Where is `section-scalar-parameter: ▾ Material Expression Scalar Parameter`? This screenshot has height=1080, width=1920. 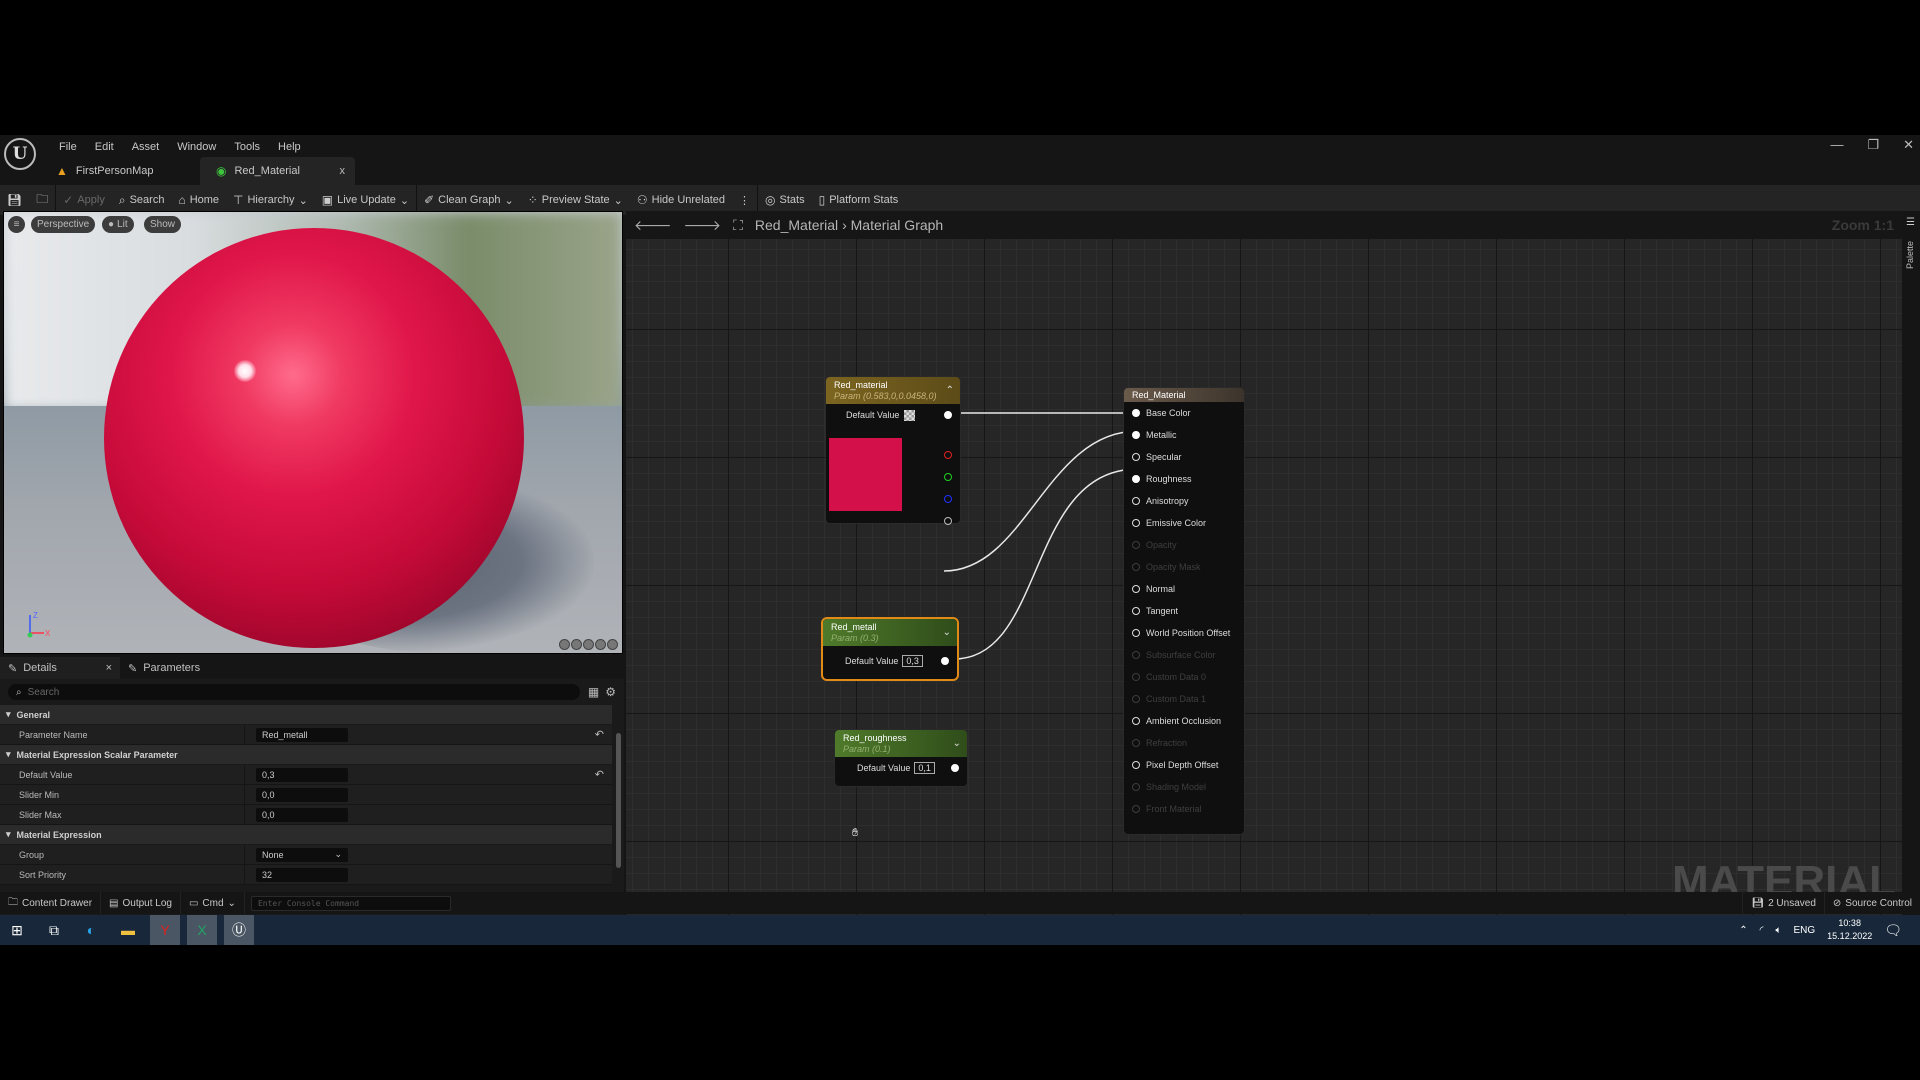
section-scalar-parameter: ▾ Material Expression Scalar Parameter is located at coordinates (306, 755).